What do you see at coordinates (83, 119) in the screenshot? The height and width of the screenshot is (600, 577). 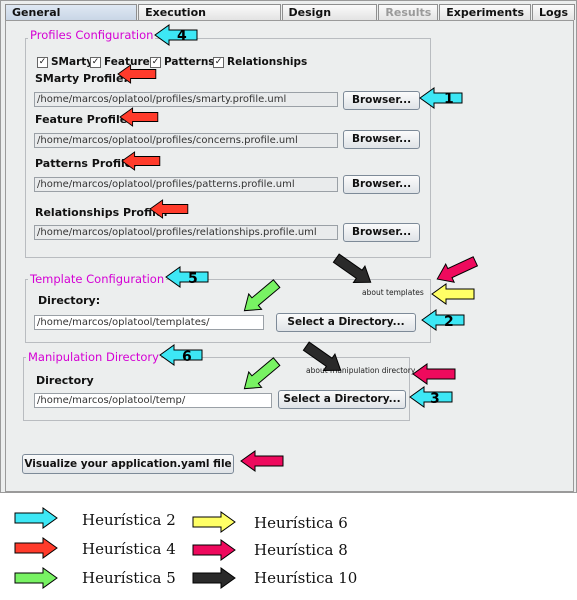 I see `feature-profile-label: Feature Profile:` at bounding box center [83, 119].